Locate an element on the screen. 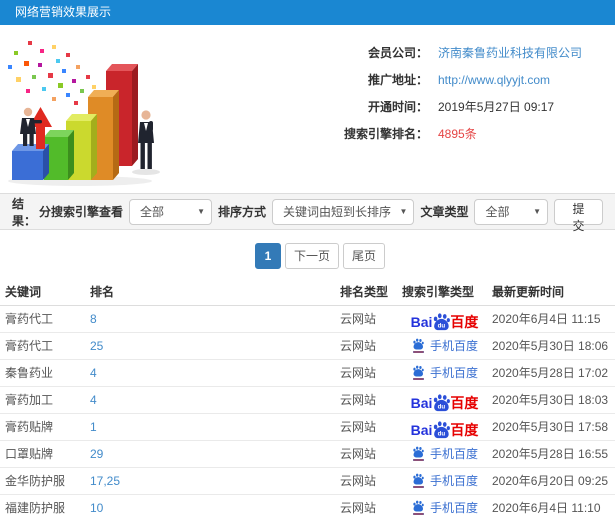 The image size is (615, 520). promo-url-label: 推广地址： is located at coordinates (397, 80).